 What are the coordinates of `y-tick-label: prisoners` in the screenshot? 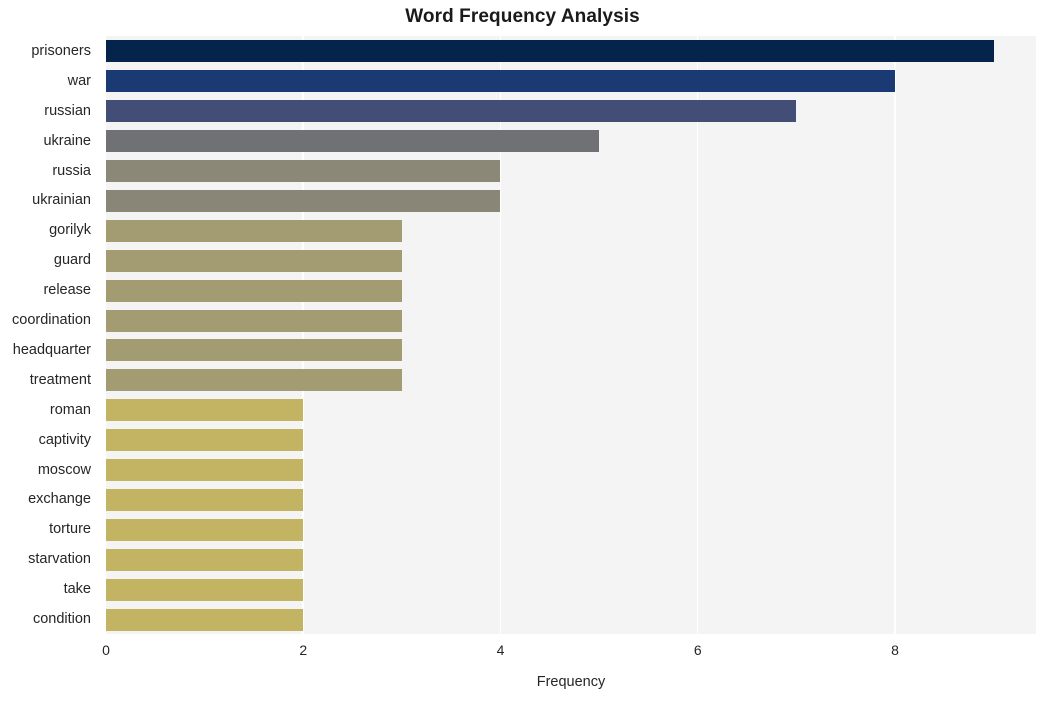 It's located at (61, 50).